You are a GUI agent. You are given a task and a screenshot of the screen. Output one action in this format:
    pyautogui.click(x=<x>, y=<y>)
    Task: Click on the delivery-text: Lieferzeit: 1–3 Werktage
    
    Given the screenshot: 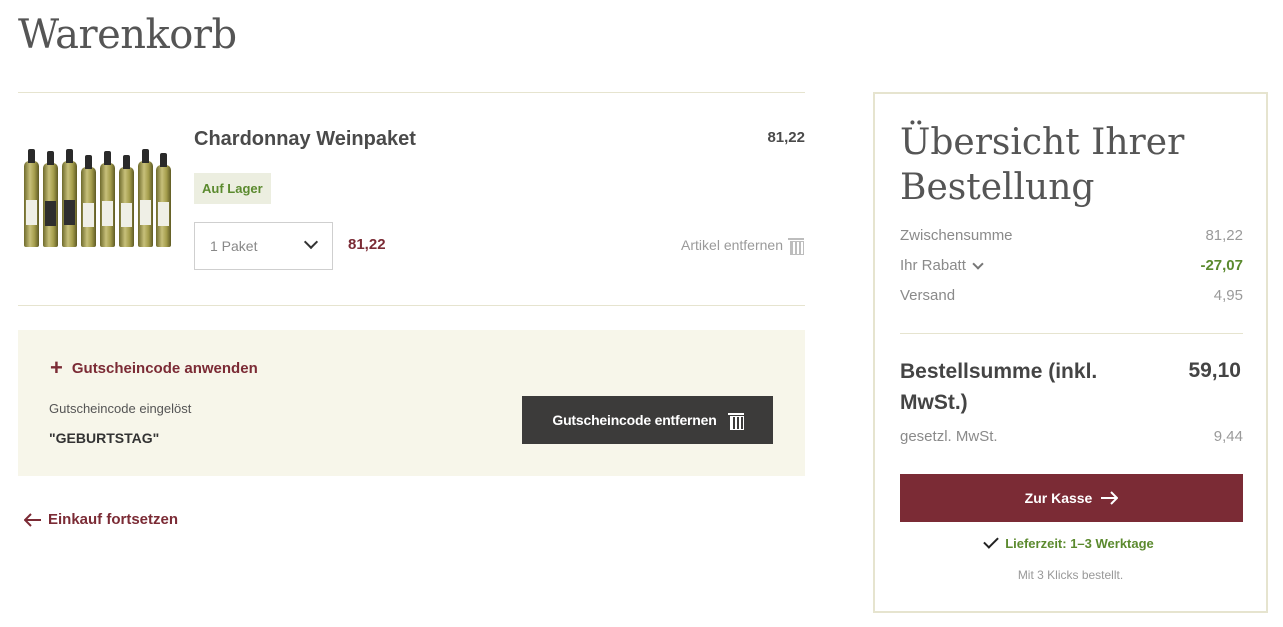 What is the action you would take?
    pyautogui.click(x=1079, y=543)
    